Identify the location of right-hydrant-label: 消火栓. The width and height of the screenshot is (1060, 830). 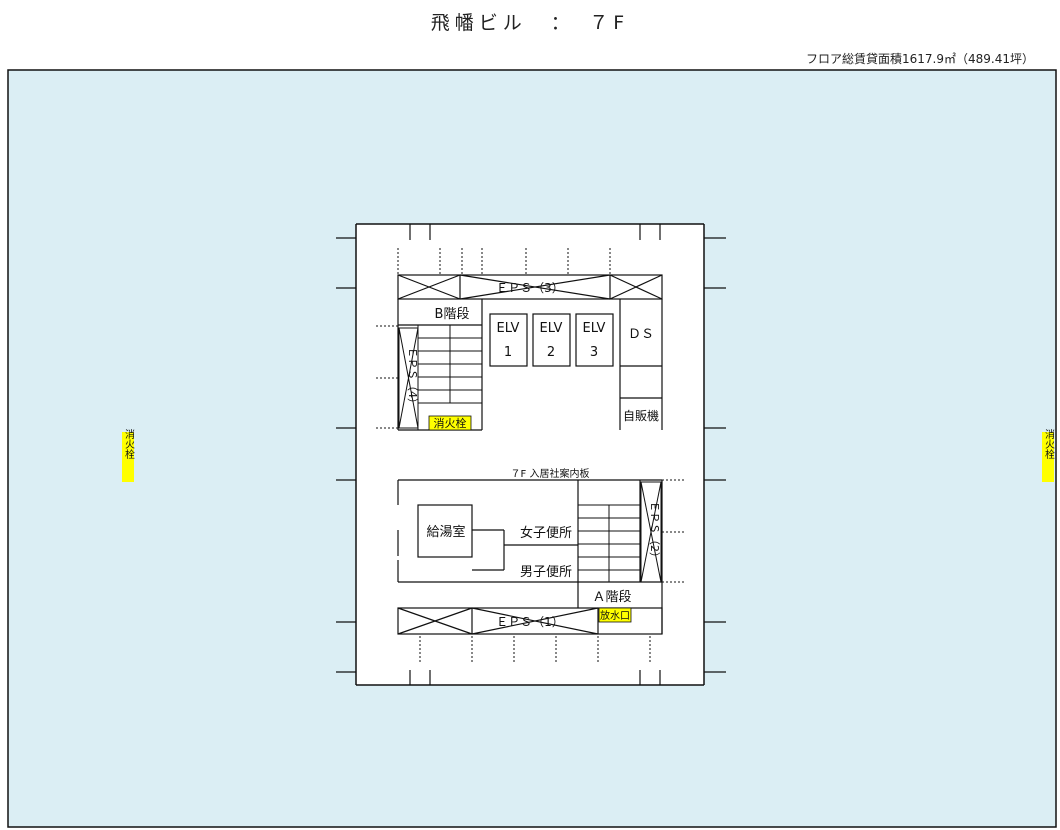
(1049, 444).